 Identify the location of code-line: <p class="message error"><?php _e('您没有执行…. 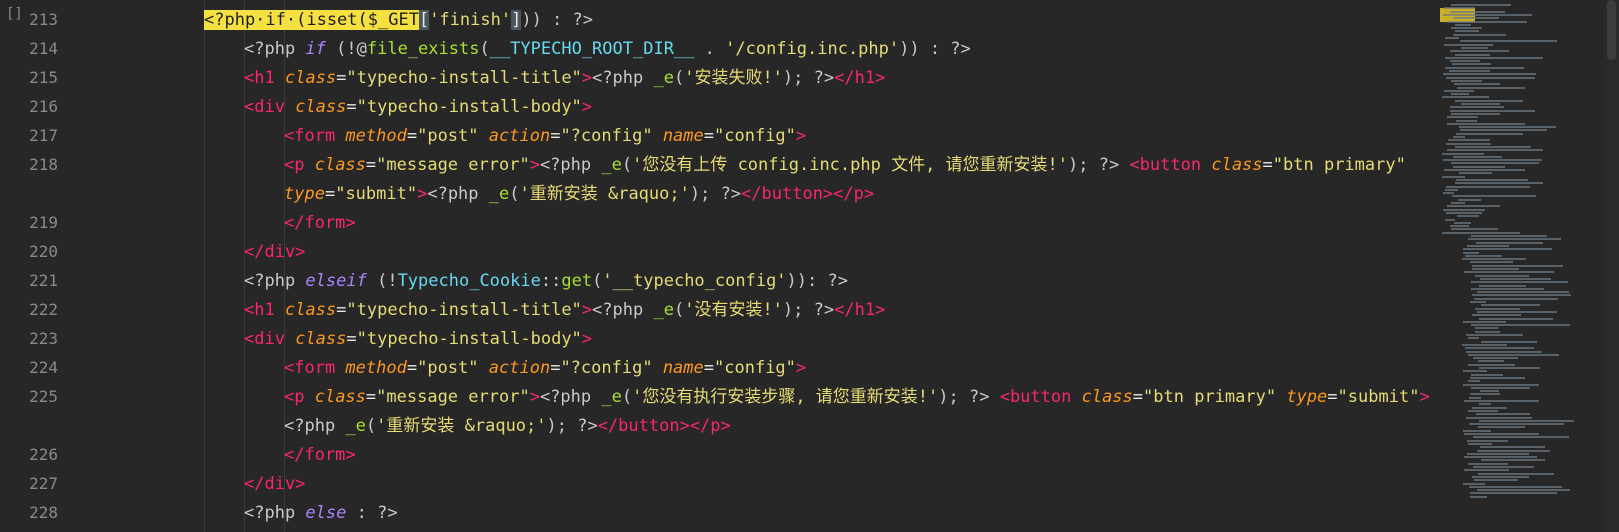
(857, 397).